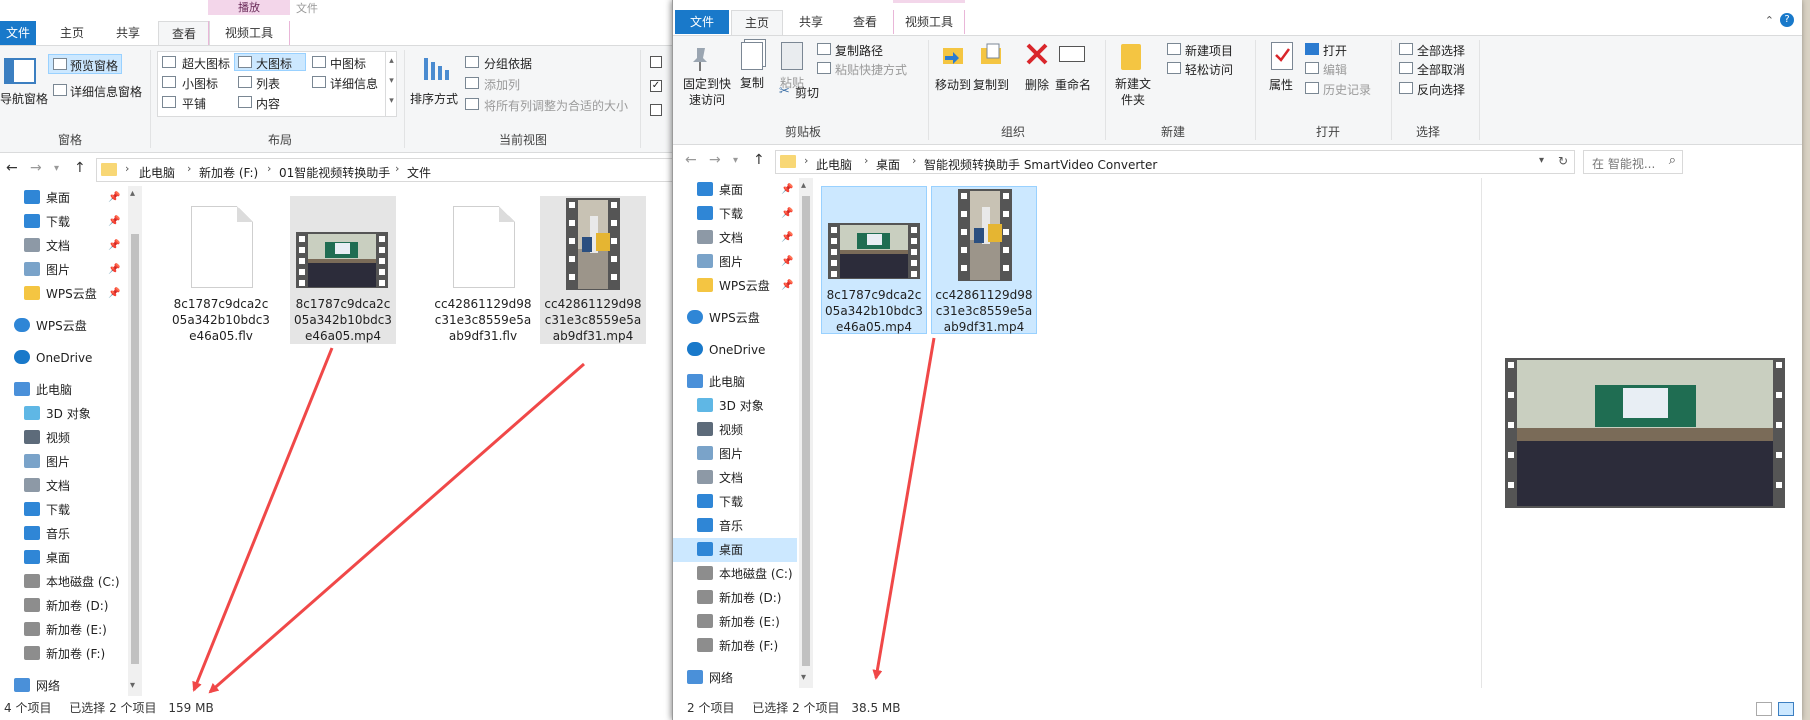 The image size is (1810, 720). I want to click on preview-pane-button: 预览窗格, so click(94, 65).